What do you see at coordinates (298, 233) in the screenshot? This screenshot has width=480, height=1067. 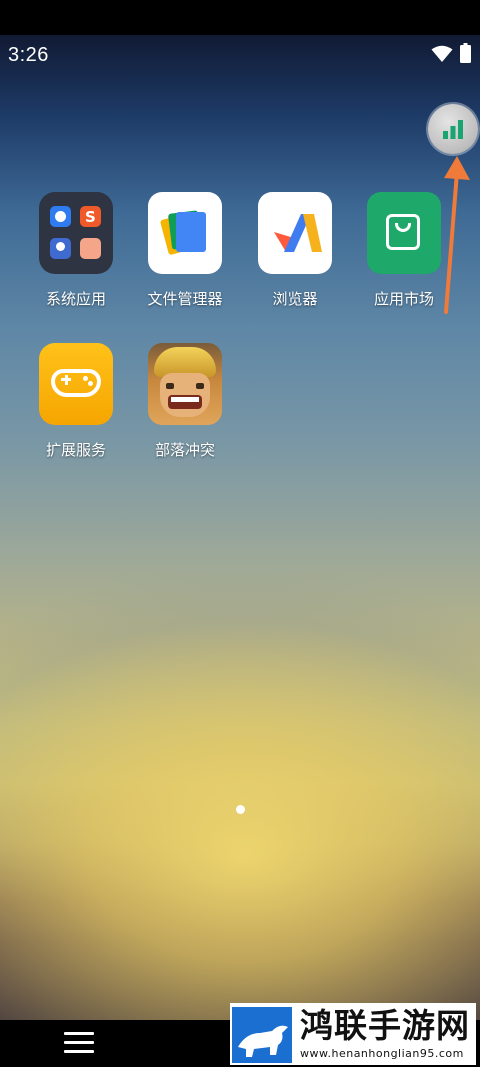 I see `browser-logo` at bounding box center [298, 233].